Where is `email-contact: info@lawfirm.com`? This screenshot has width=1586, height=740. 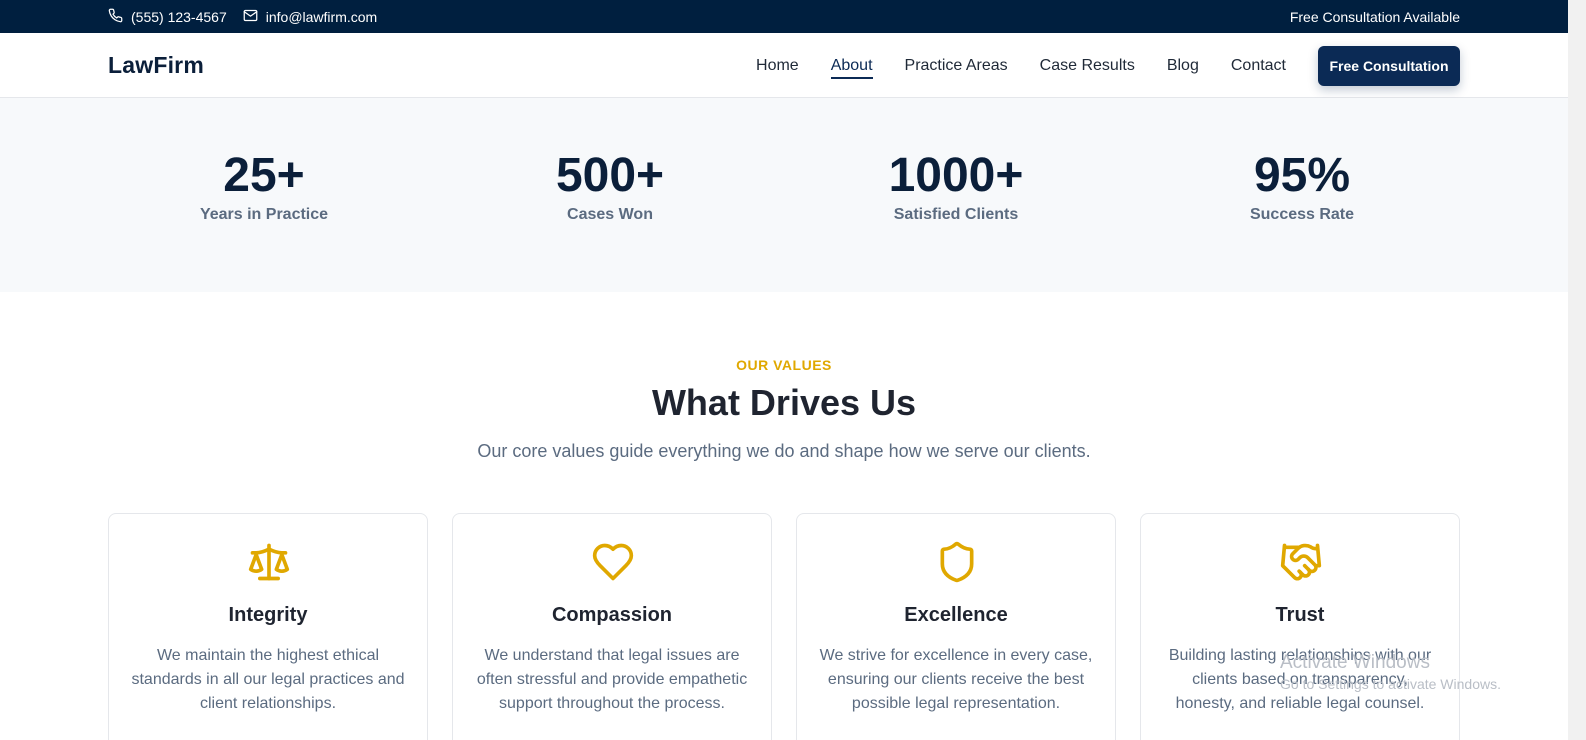 email-contact: info@lawfirm.com is located at coordinates (310, 17).